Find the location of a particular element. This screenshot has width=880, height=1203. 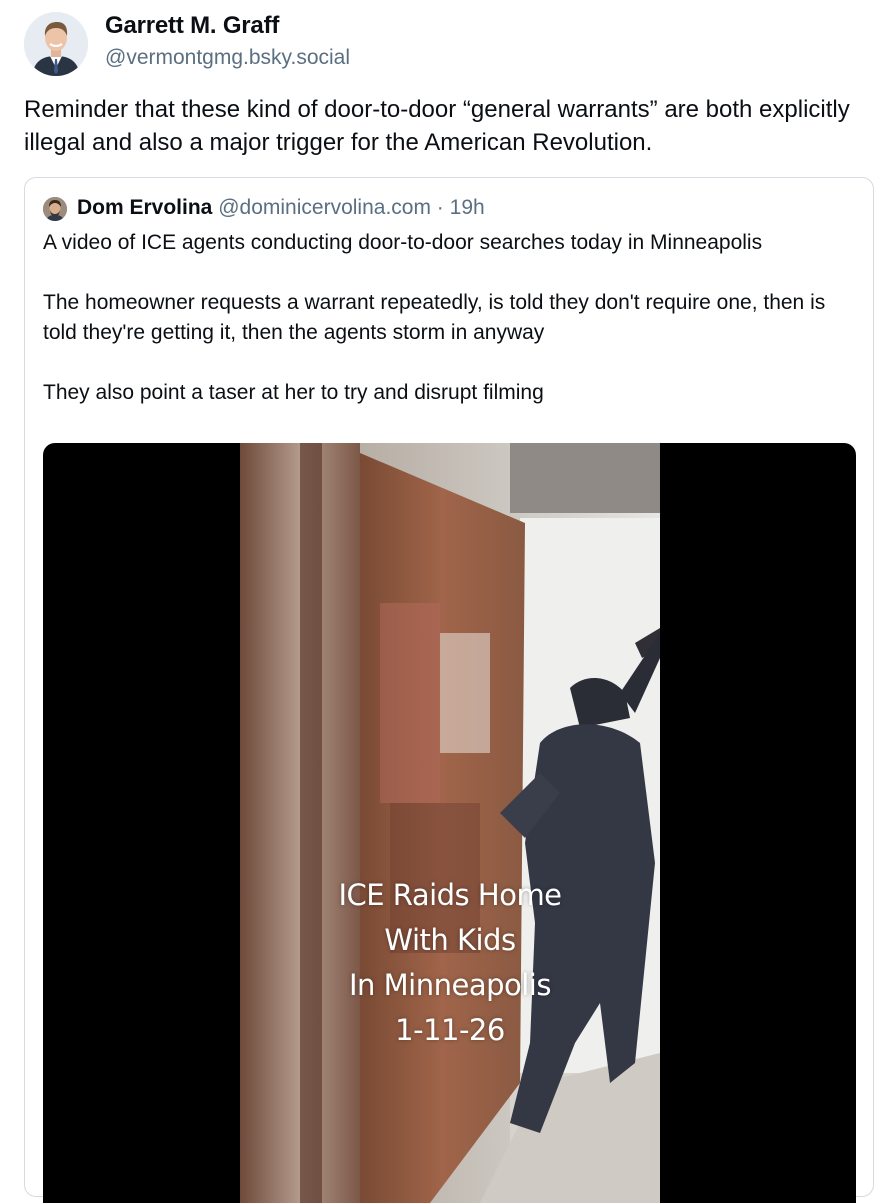

quote-author-handle: @dominicervolina.com is located at coordinates (324, 207).